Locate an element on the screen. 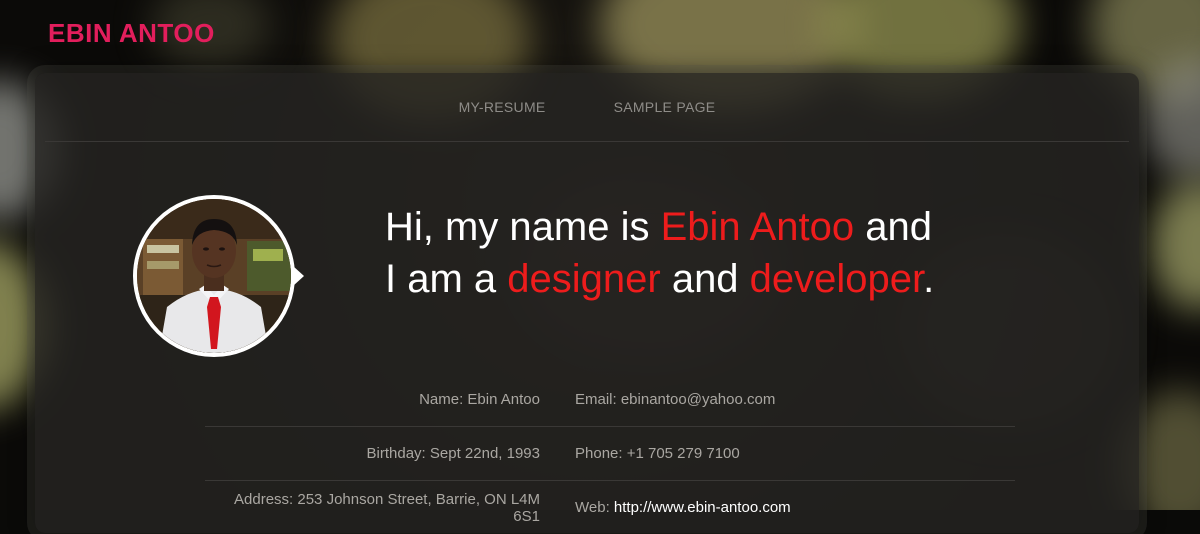 This screenshot has width=1200, height=534. birthday-field: Birthday: Sept 22nd, 1993 is located at coordinates (453, 453).